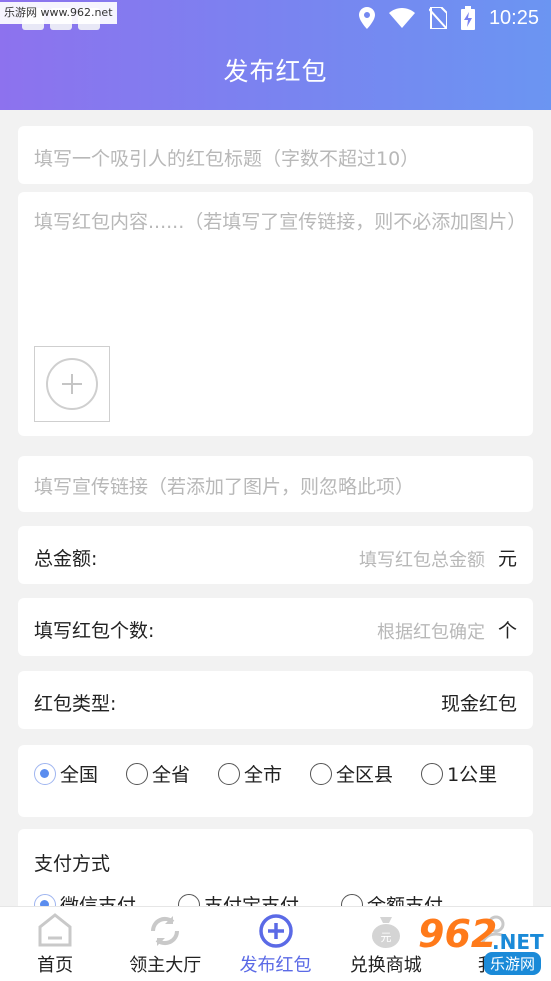 The image size is (551, 981). What do you see at coordinates (431, 631) in the screenshot?
I see `count-input: 根据红包确定` at bounding box center [431, 631].